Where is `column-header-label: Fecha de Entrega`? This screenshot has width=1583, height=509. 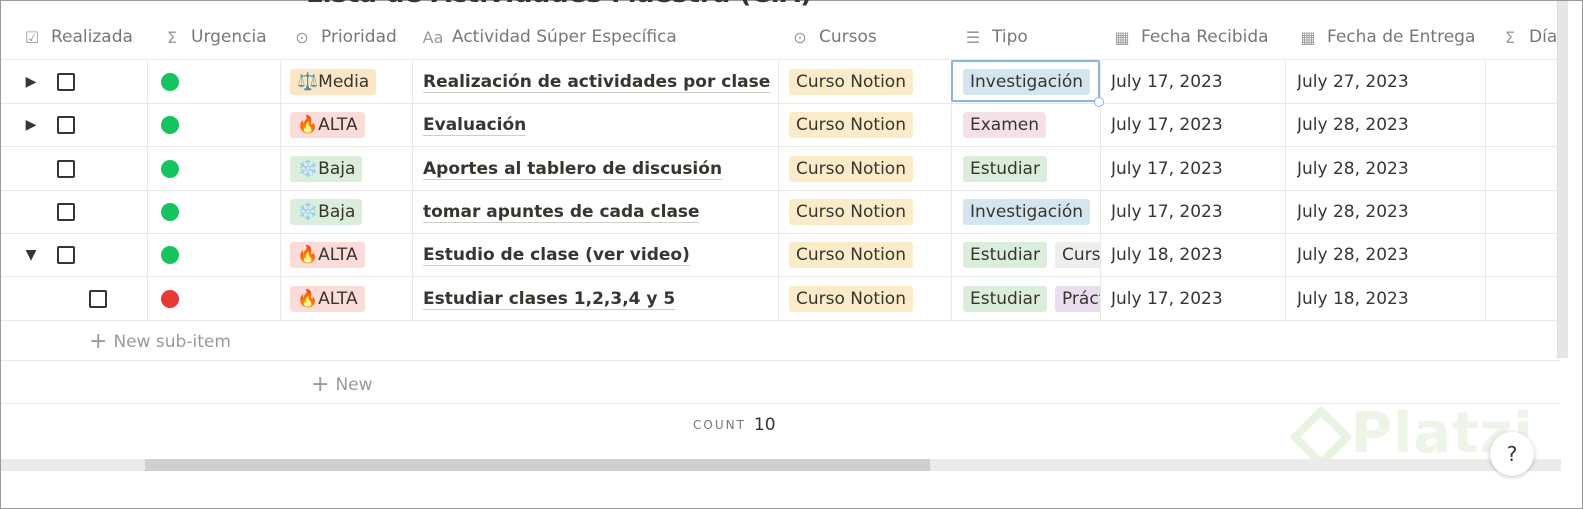 column-header-label: Fecha de Entrega is located at coordinates (1401, 37).